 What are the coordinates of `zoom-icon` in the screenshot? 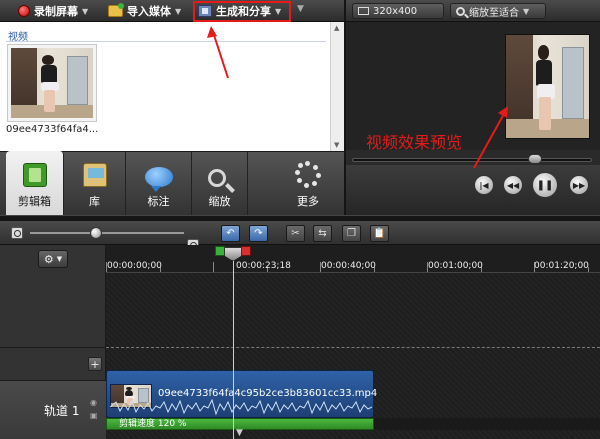 It's located at (216, 178).